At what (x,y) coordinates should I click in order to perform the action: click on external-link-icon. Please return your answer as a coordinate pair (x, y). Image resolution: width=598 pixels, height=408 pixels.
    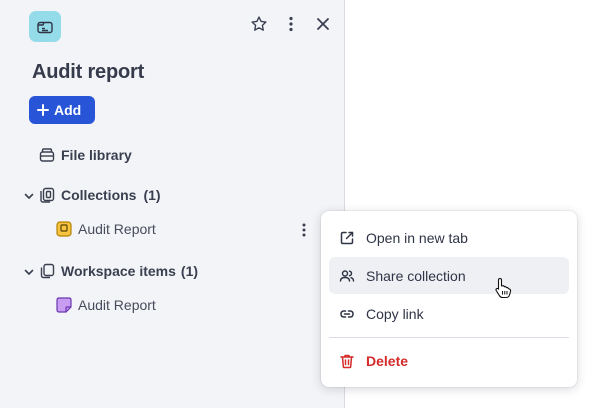
    Looking at the image, I should click on (347, 237).